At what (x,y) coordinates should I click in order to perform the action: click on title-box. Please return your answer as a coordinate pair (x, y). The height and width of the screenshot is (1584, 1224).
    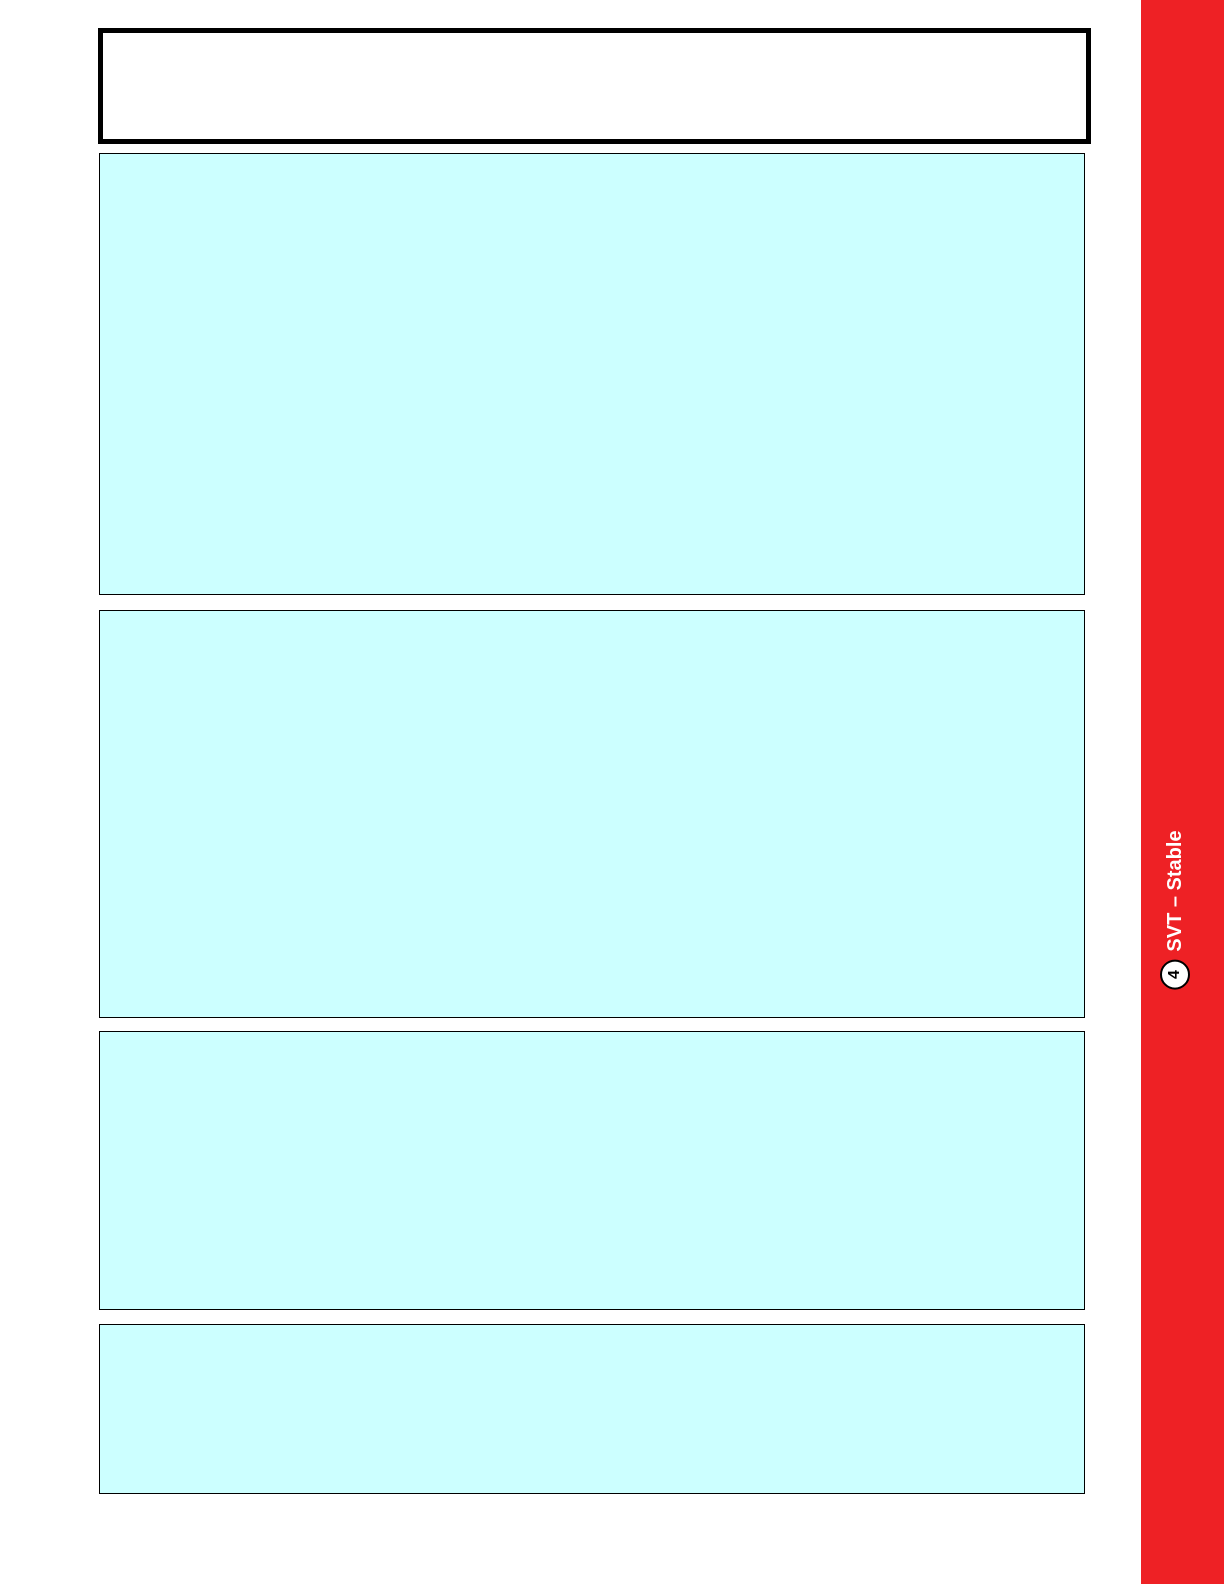
    Looking at the image, I should click on (594, 86).